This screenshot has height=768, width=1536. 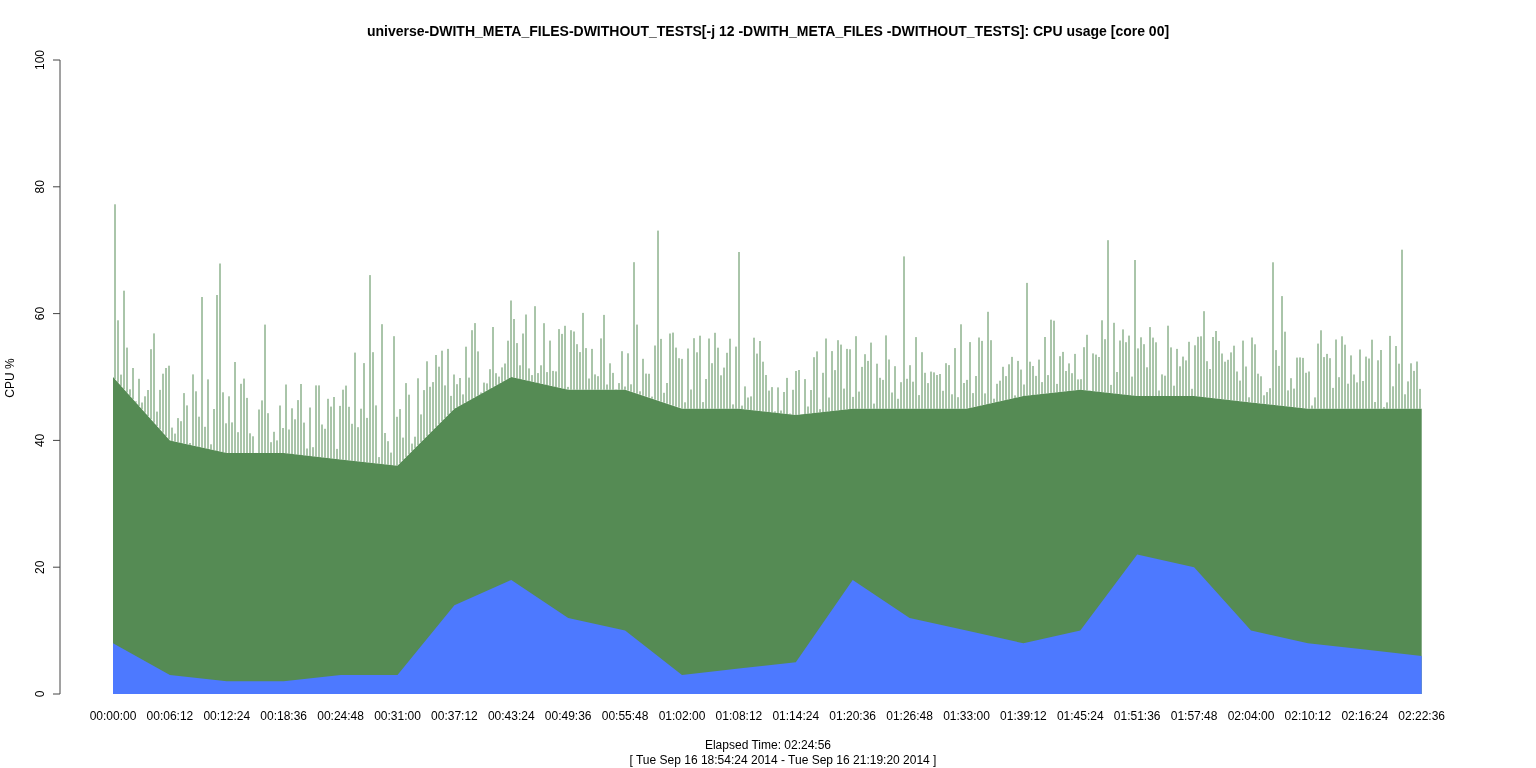 I want to click on axis-tick-label: 00:06:12, so click(x=170, y=716).